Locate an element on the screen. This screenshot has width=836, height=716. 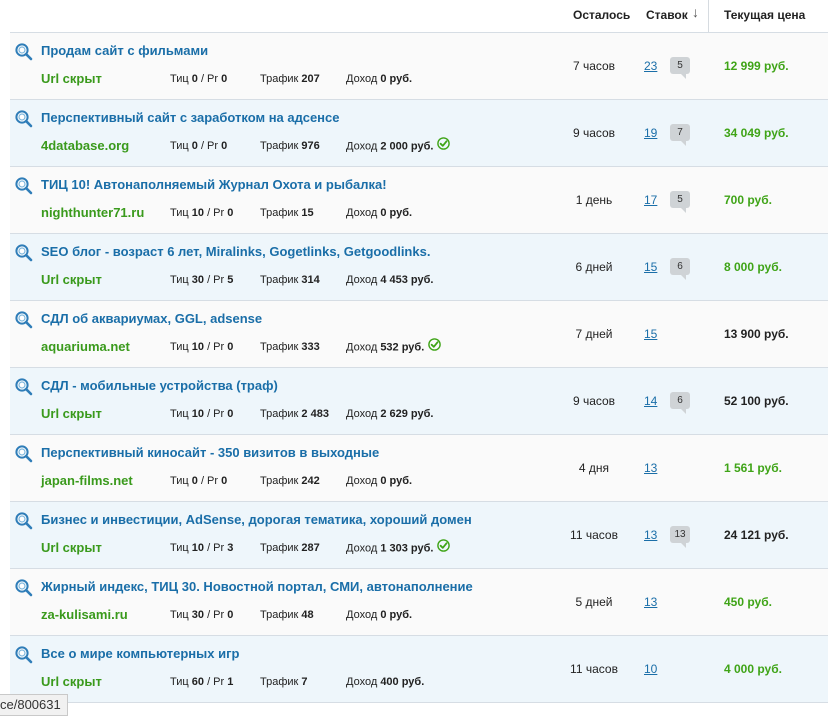
lot-price: 13 900 руб. is located at coordinates (756, 334).